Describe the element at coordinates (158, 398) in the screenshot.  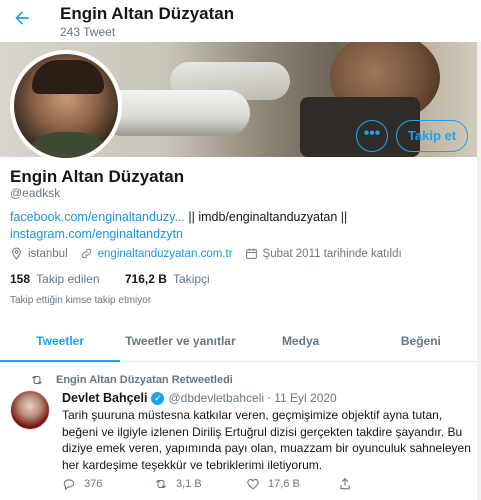
I see `verified-badge-icon: ✓` at that location.